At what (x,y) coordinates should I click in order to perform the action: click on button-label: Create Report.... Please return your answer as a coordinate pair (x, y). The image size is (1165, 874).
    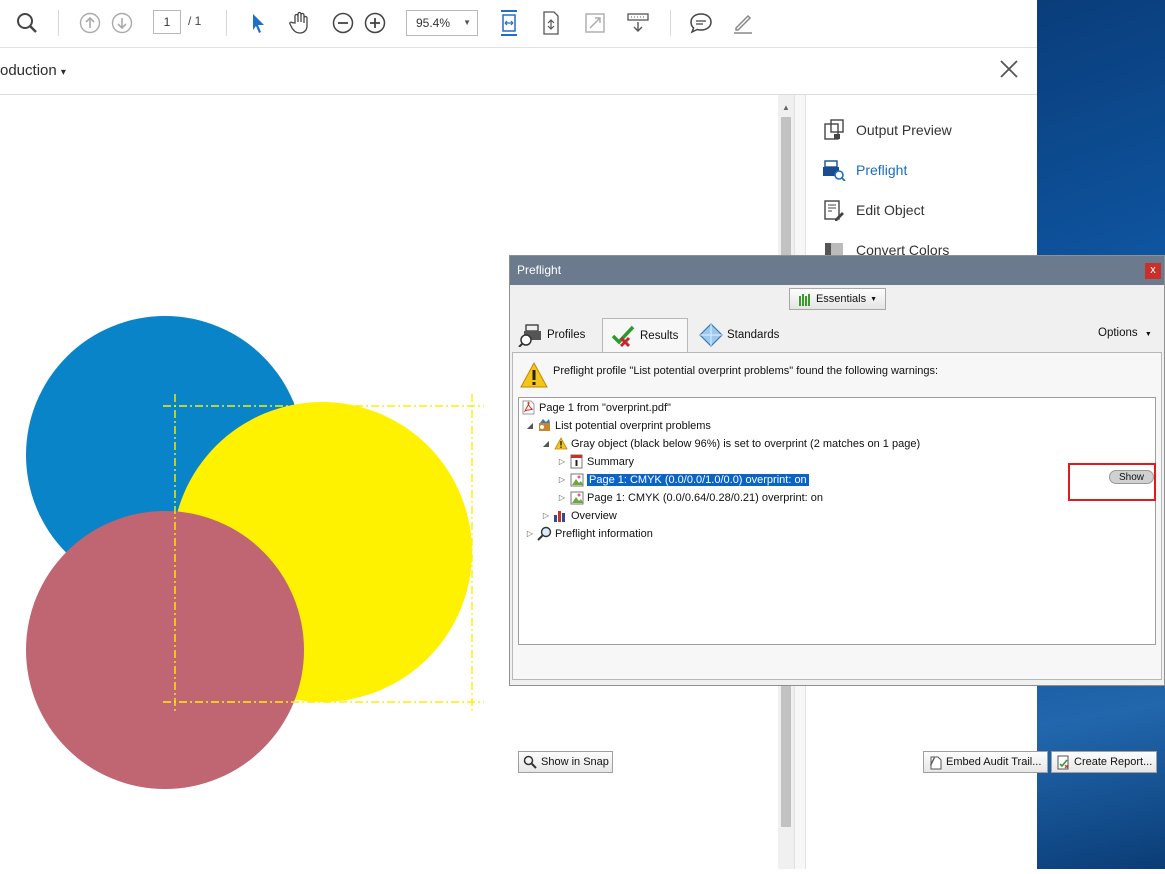
    Looking at the image, I should click on (1113, 762).